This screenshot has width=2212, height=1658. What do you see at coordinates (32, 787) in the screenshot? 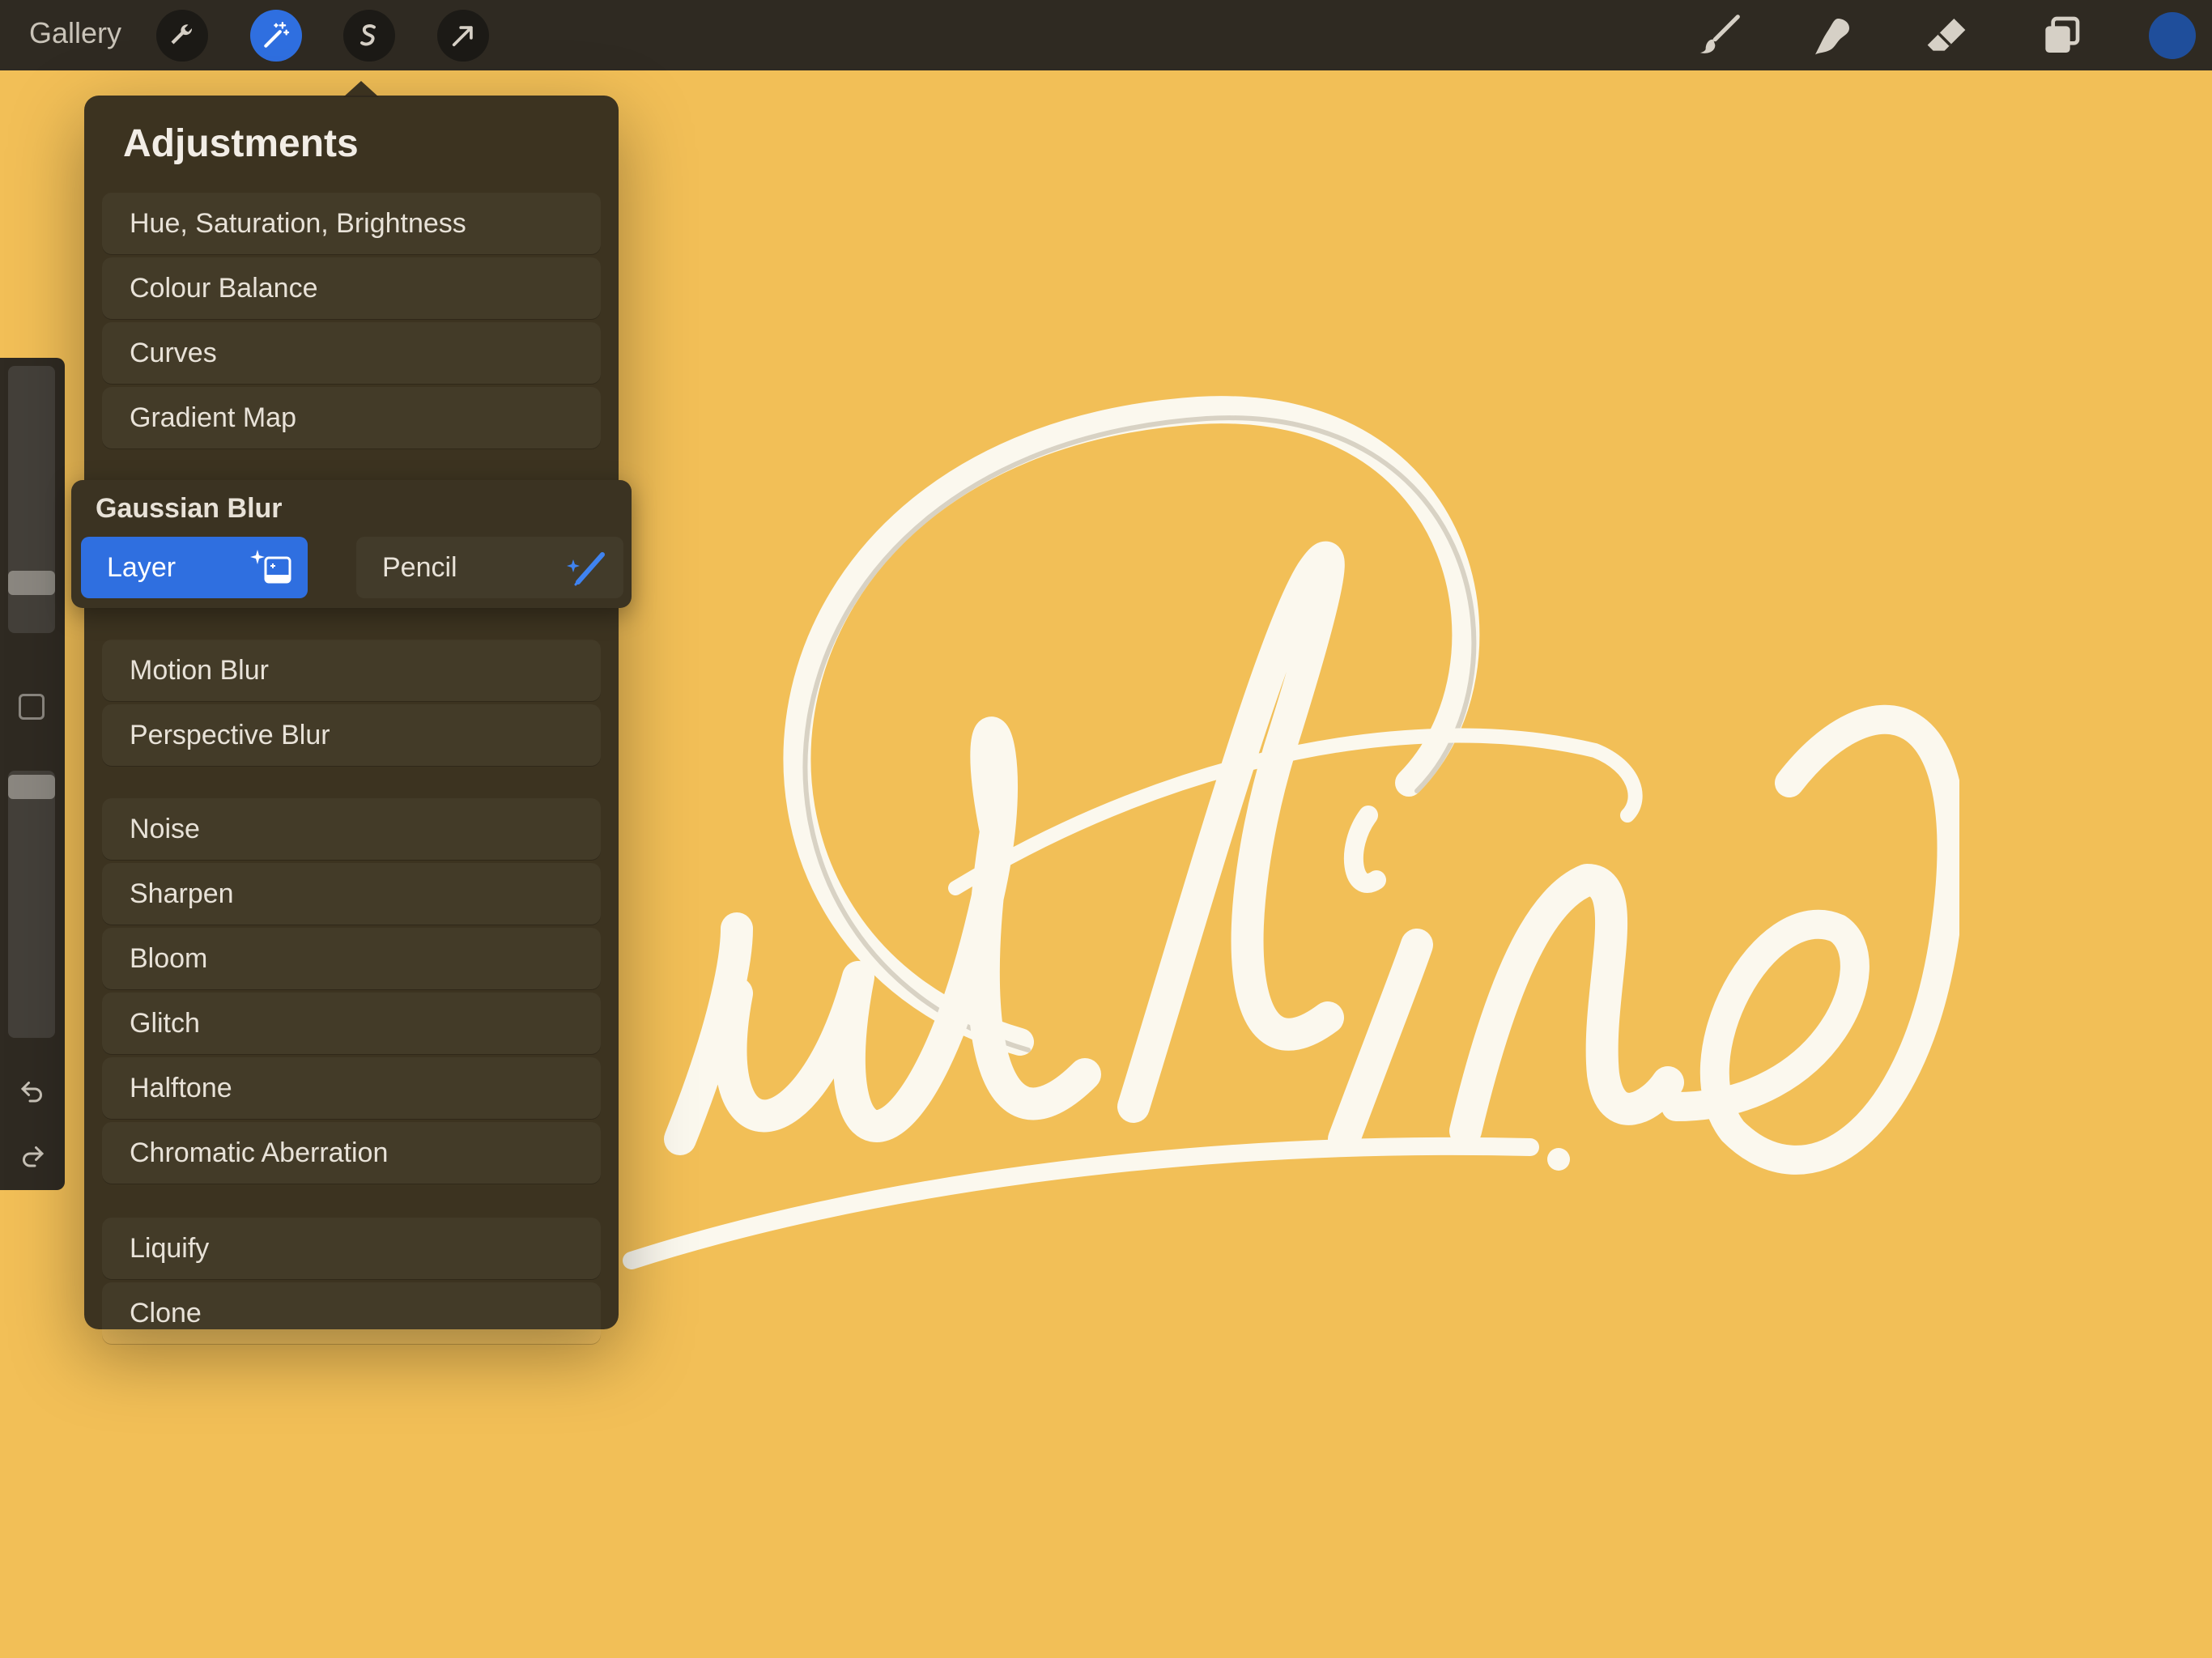
I see `opacity-knob` at bounding box center [32, 787].